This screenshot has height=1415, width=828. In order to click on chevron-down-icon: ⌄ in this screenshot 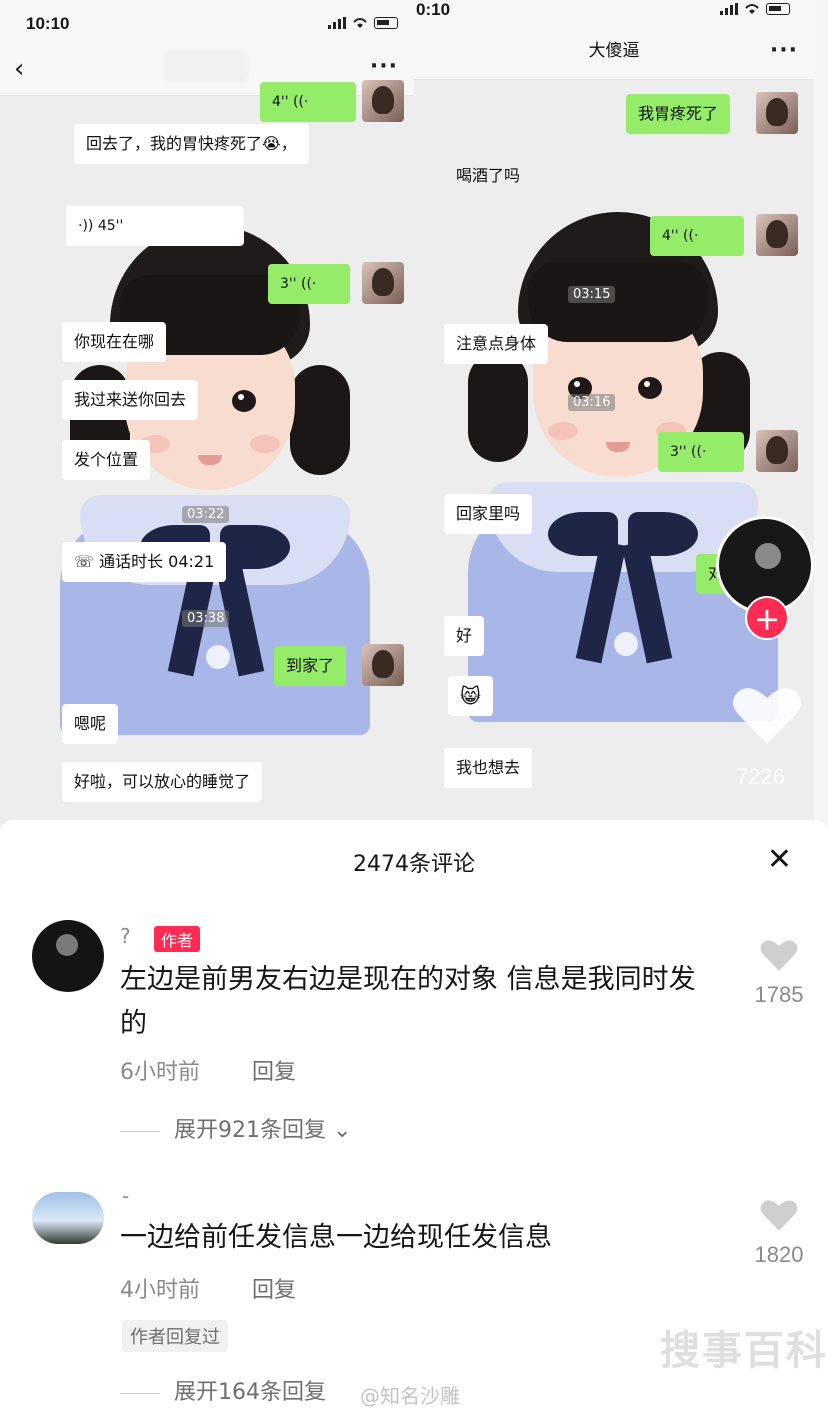, I will do `click(339, 1130)`.